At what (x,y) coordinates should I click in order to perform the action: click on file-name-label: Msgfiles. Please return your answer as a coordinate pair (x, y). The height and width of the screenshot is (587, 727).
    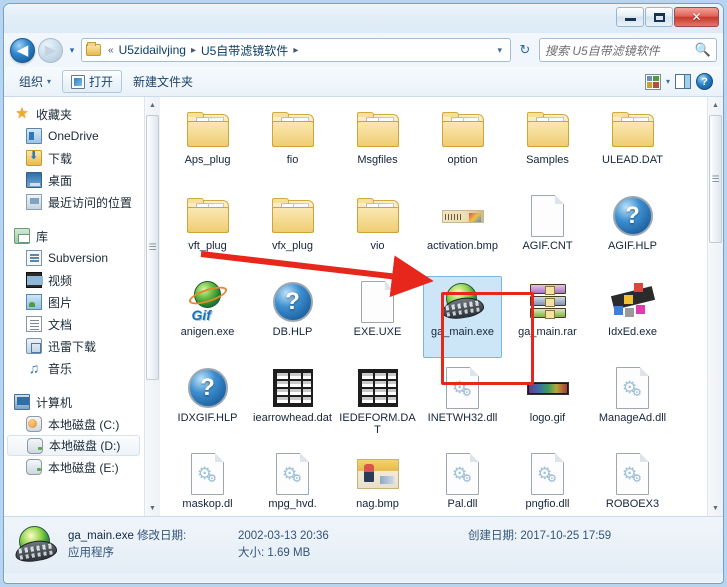
    Looking at the image, I should click on (377, 160).